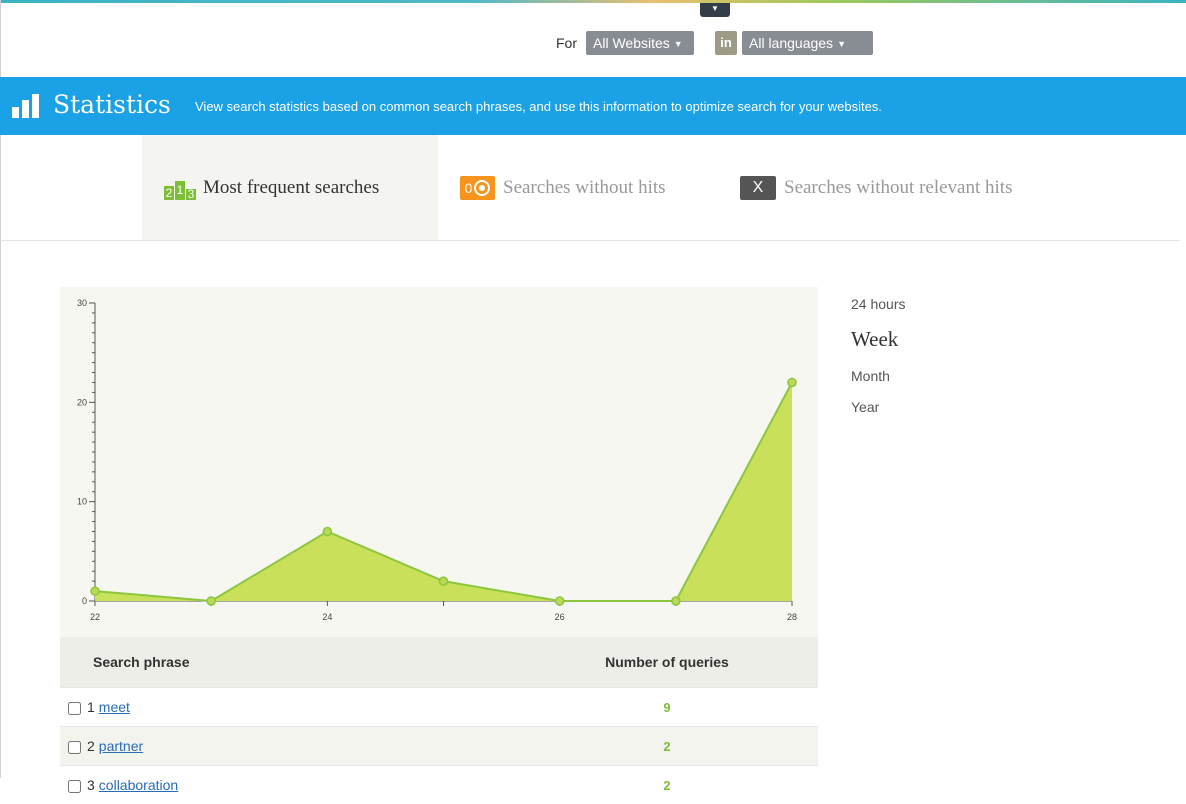  Describe the element at coordinates (566, 43) in the screenshot. I see `for-label: For` at that location.